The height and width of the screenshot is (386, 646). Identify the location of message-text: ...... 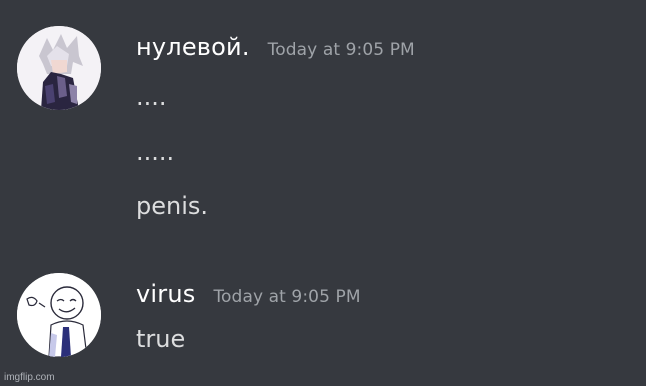
(155, 152).